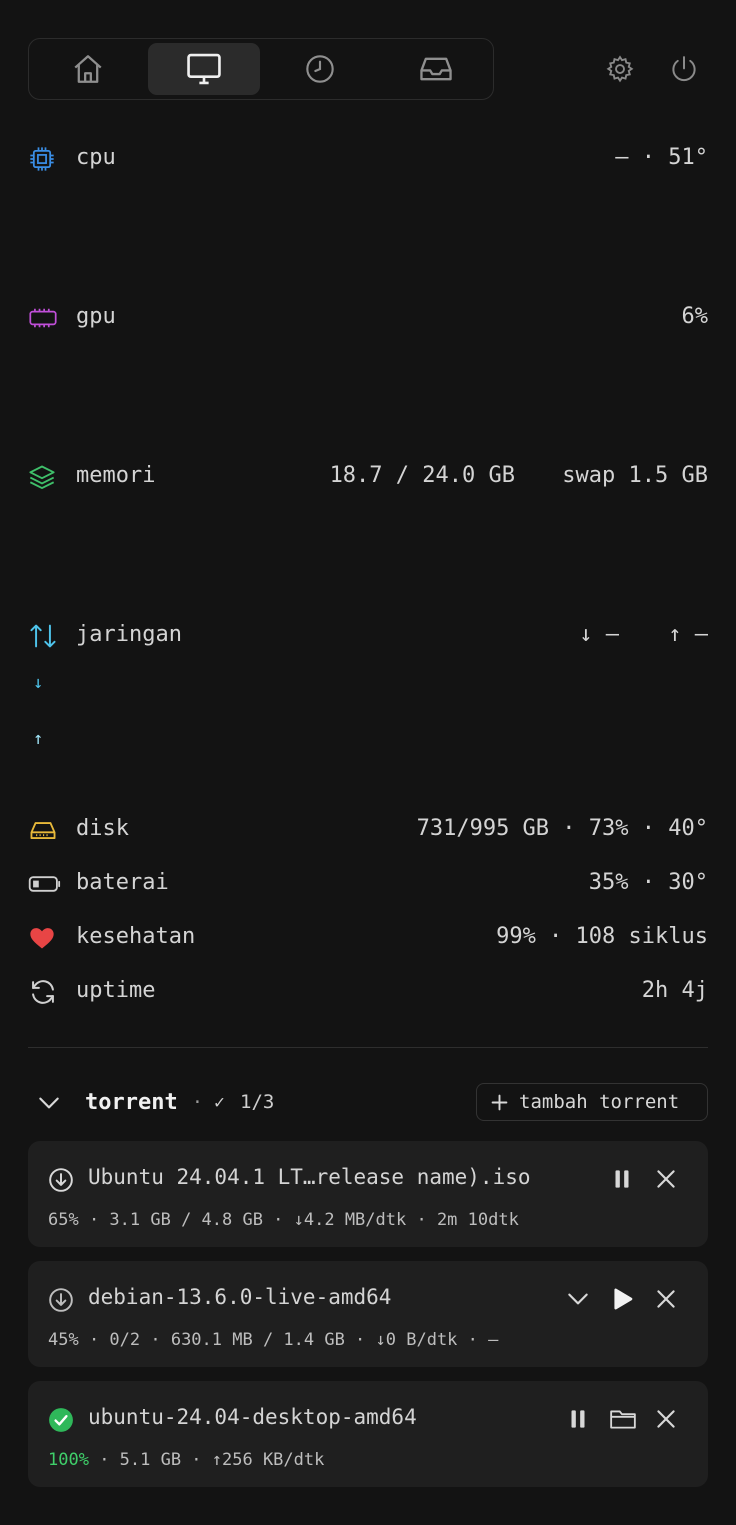 Image resolution: width=736 pixels, height=1525 pixels. I want to click on view-tab-bar, so click(261, 69).